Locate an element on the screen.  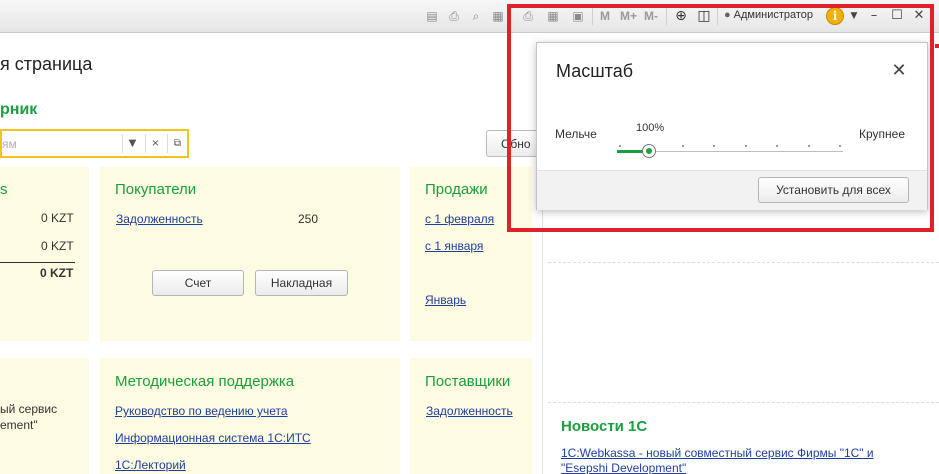
suppliers-debt-link: Задолженность is located at coordinates (469, 411).